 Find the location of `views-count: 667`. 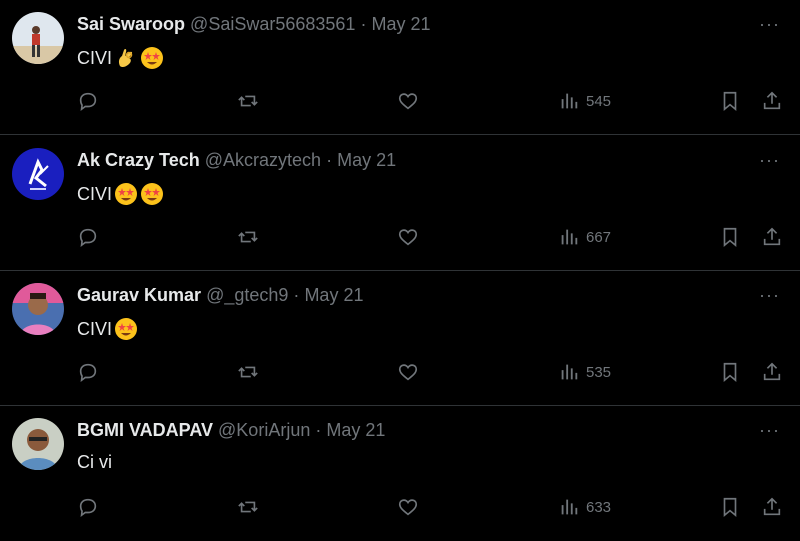

views-count: 667 is located at coordinates (599, 237).